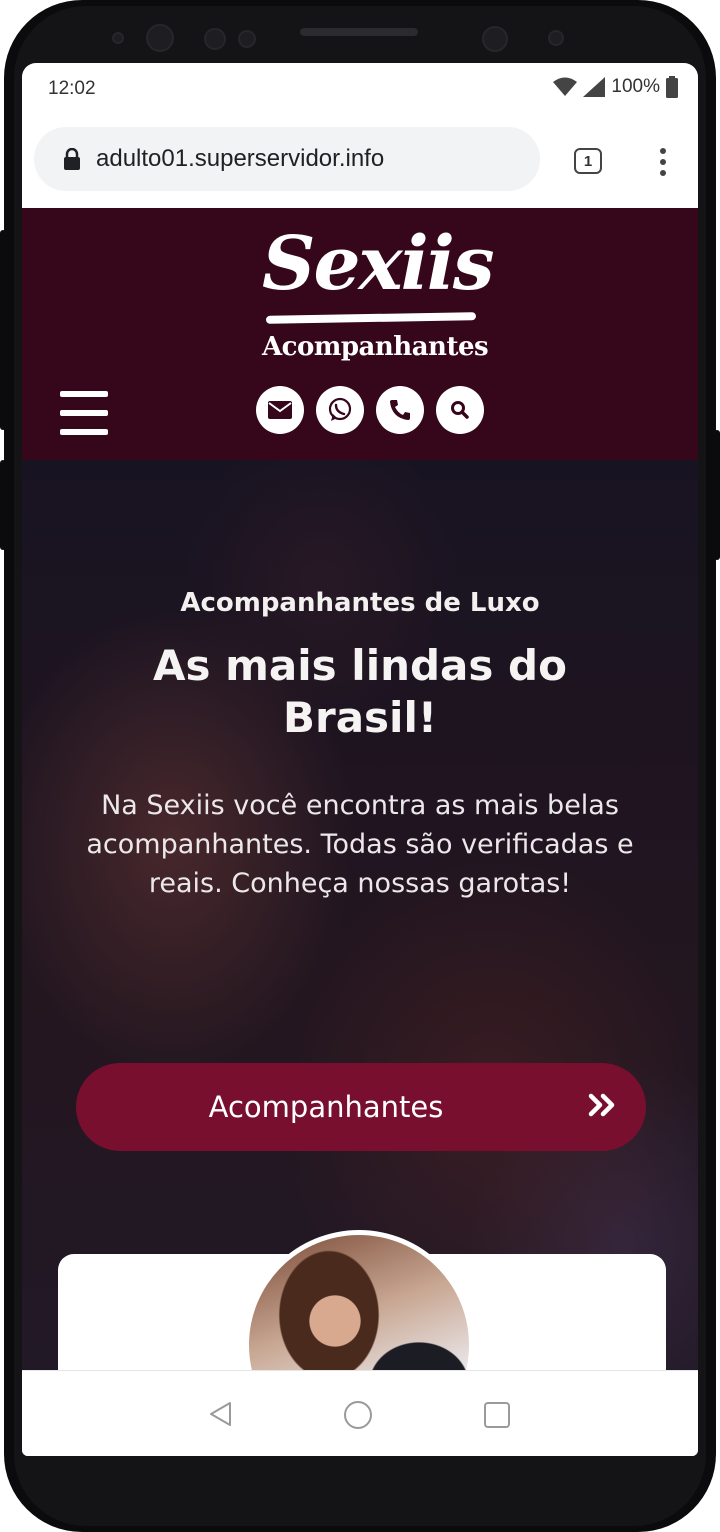  Describe the element at coordinates (717, 495) in the screenshot. I see `phone-side-button-right` at that location.